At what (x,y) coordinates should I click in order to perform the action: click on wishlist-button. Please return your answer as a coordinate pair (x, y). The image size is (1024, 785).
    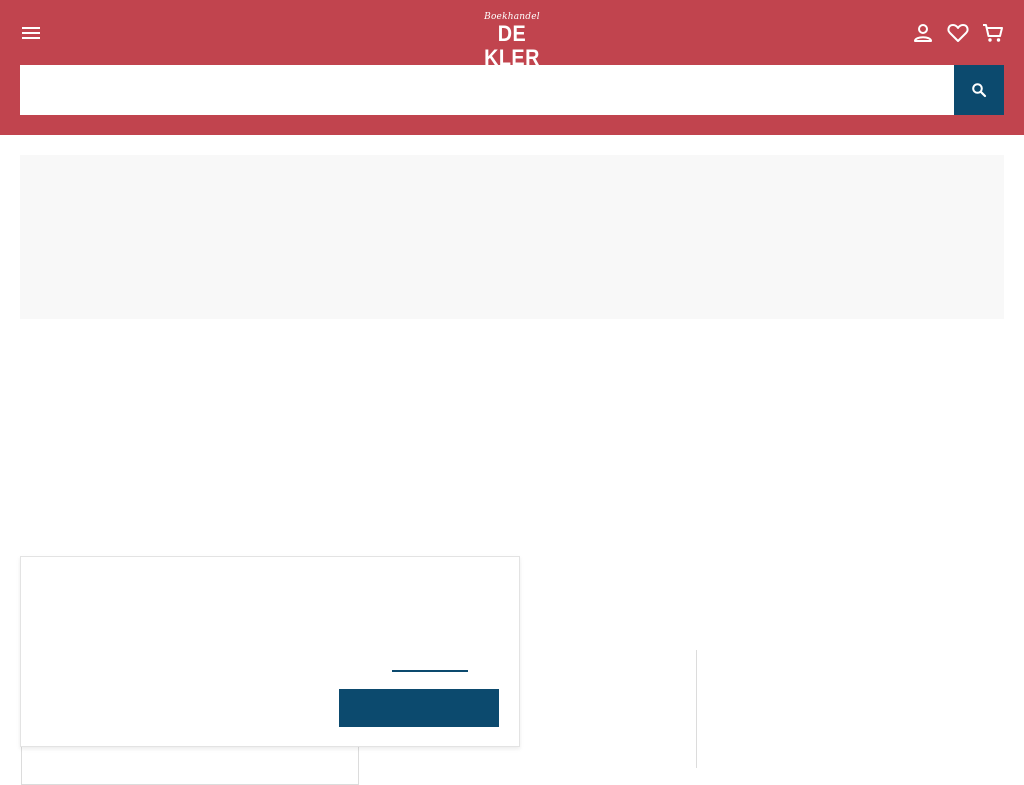
    Looking at the image, I should click on (958, 33).